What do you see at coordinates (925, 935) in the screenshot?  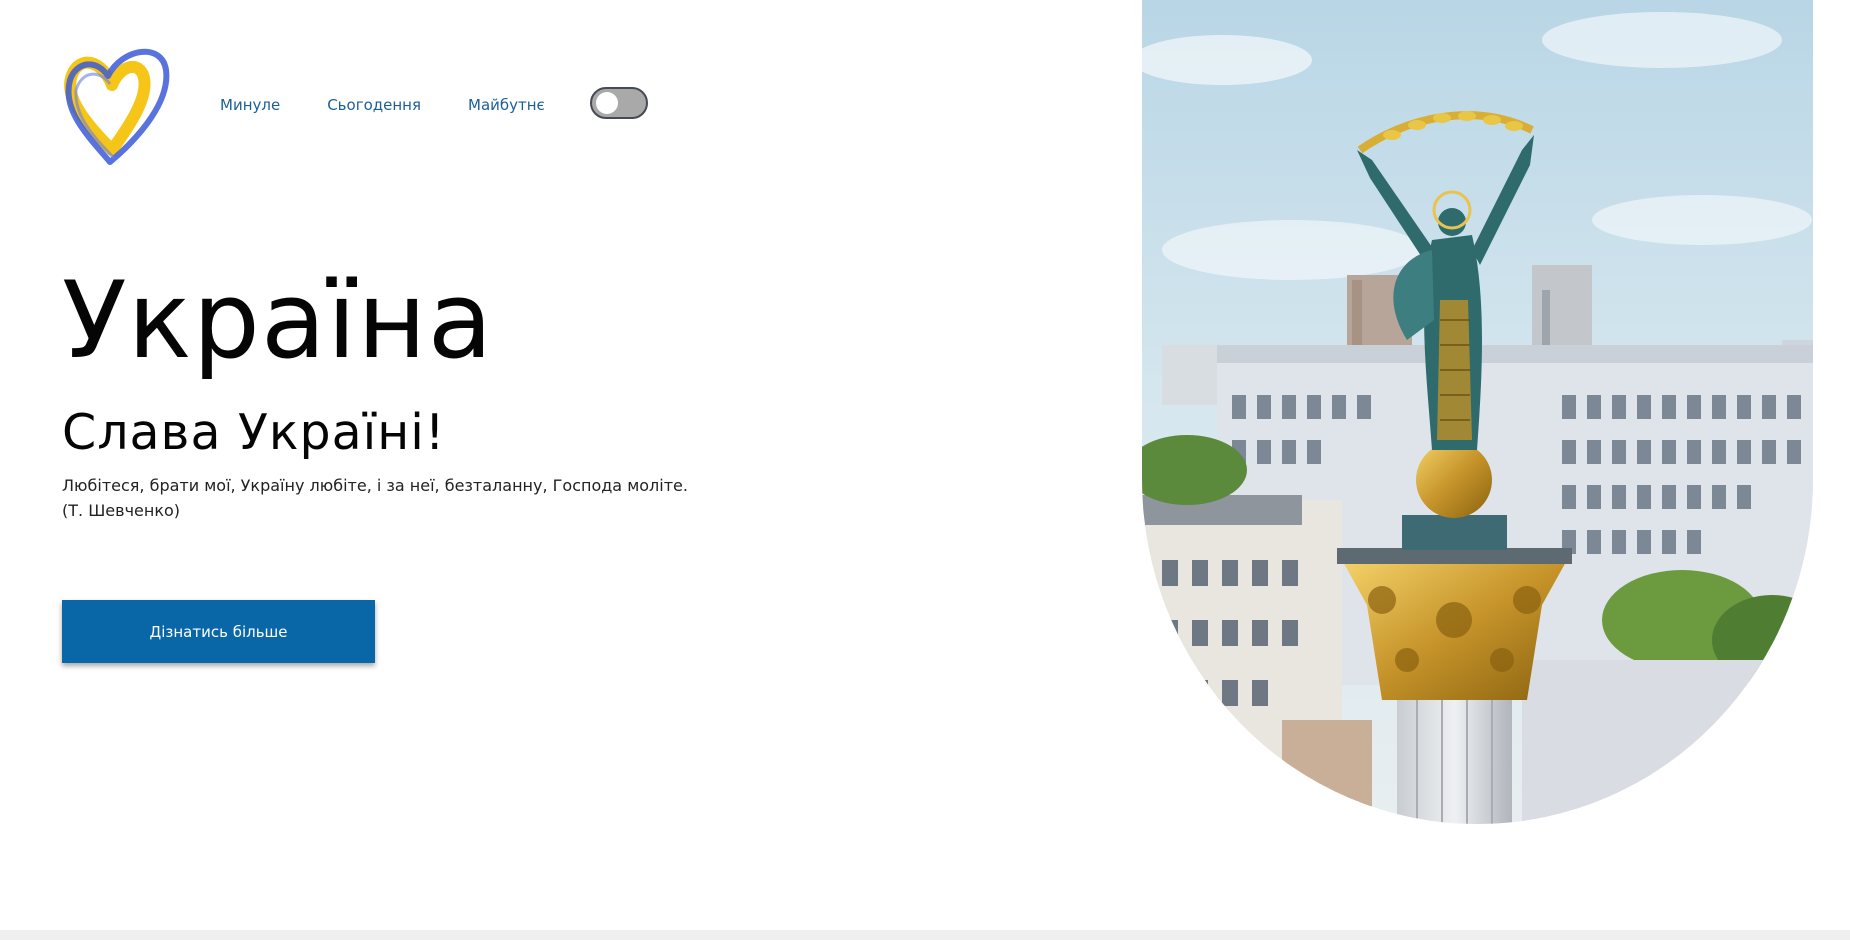 I see `footer-strip` at bounding box center [925, 935].